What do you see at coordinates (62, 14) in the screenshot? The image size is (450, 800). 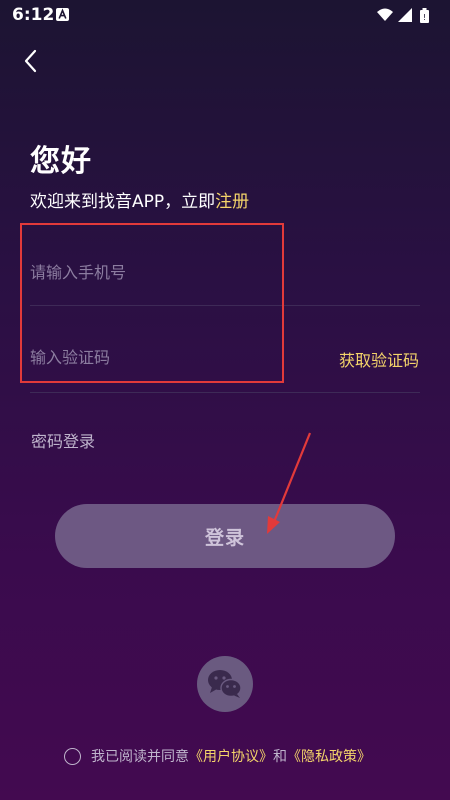 I see `a-notification-icon` at bounding box center [62, 14].